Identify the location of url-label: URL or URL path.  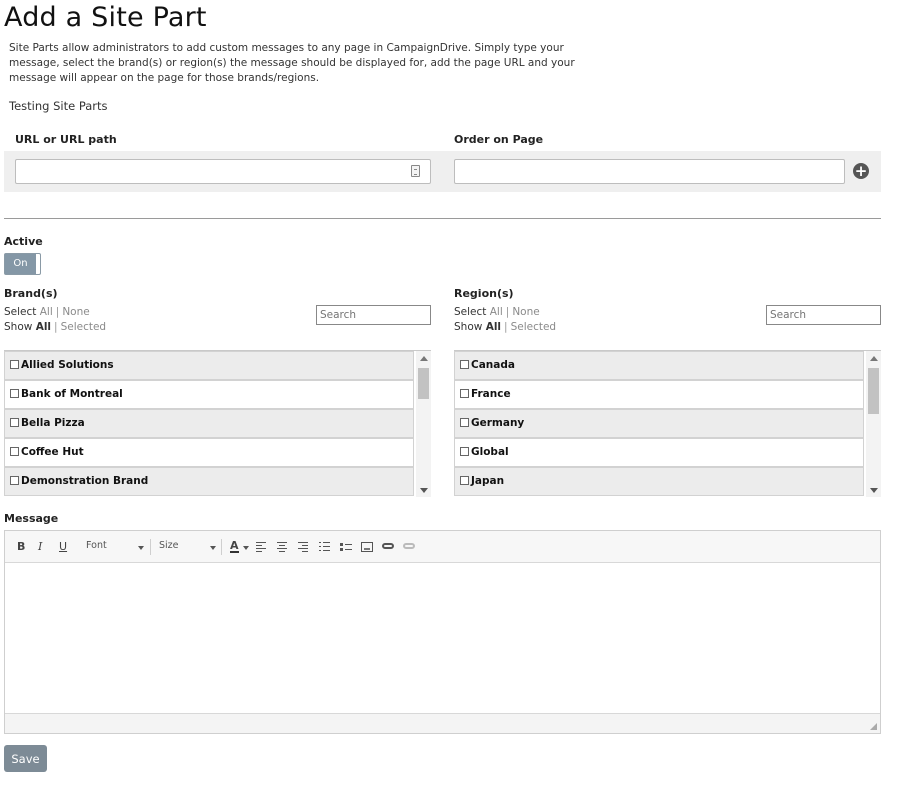
(66, 139).